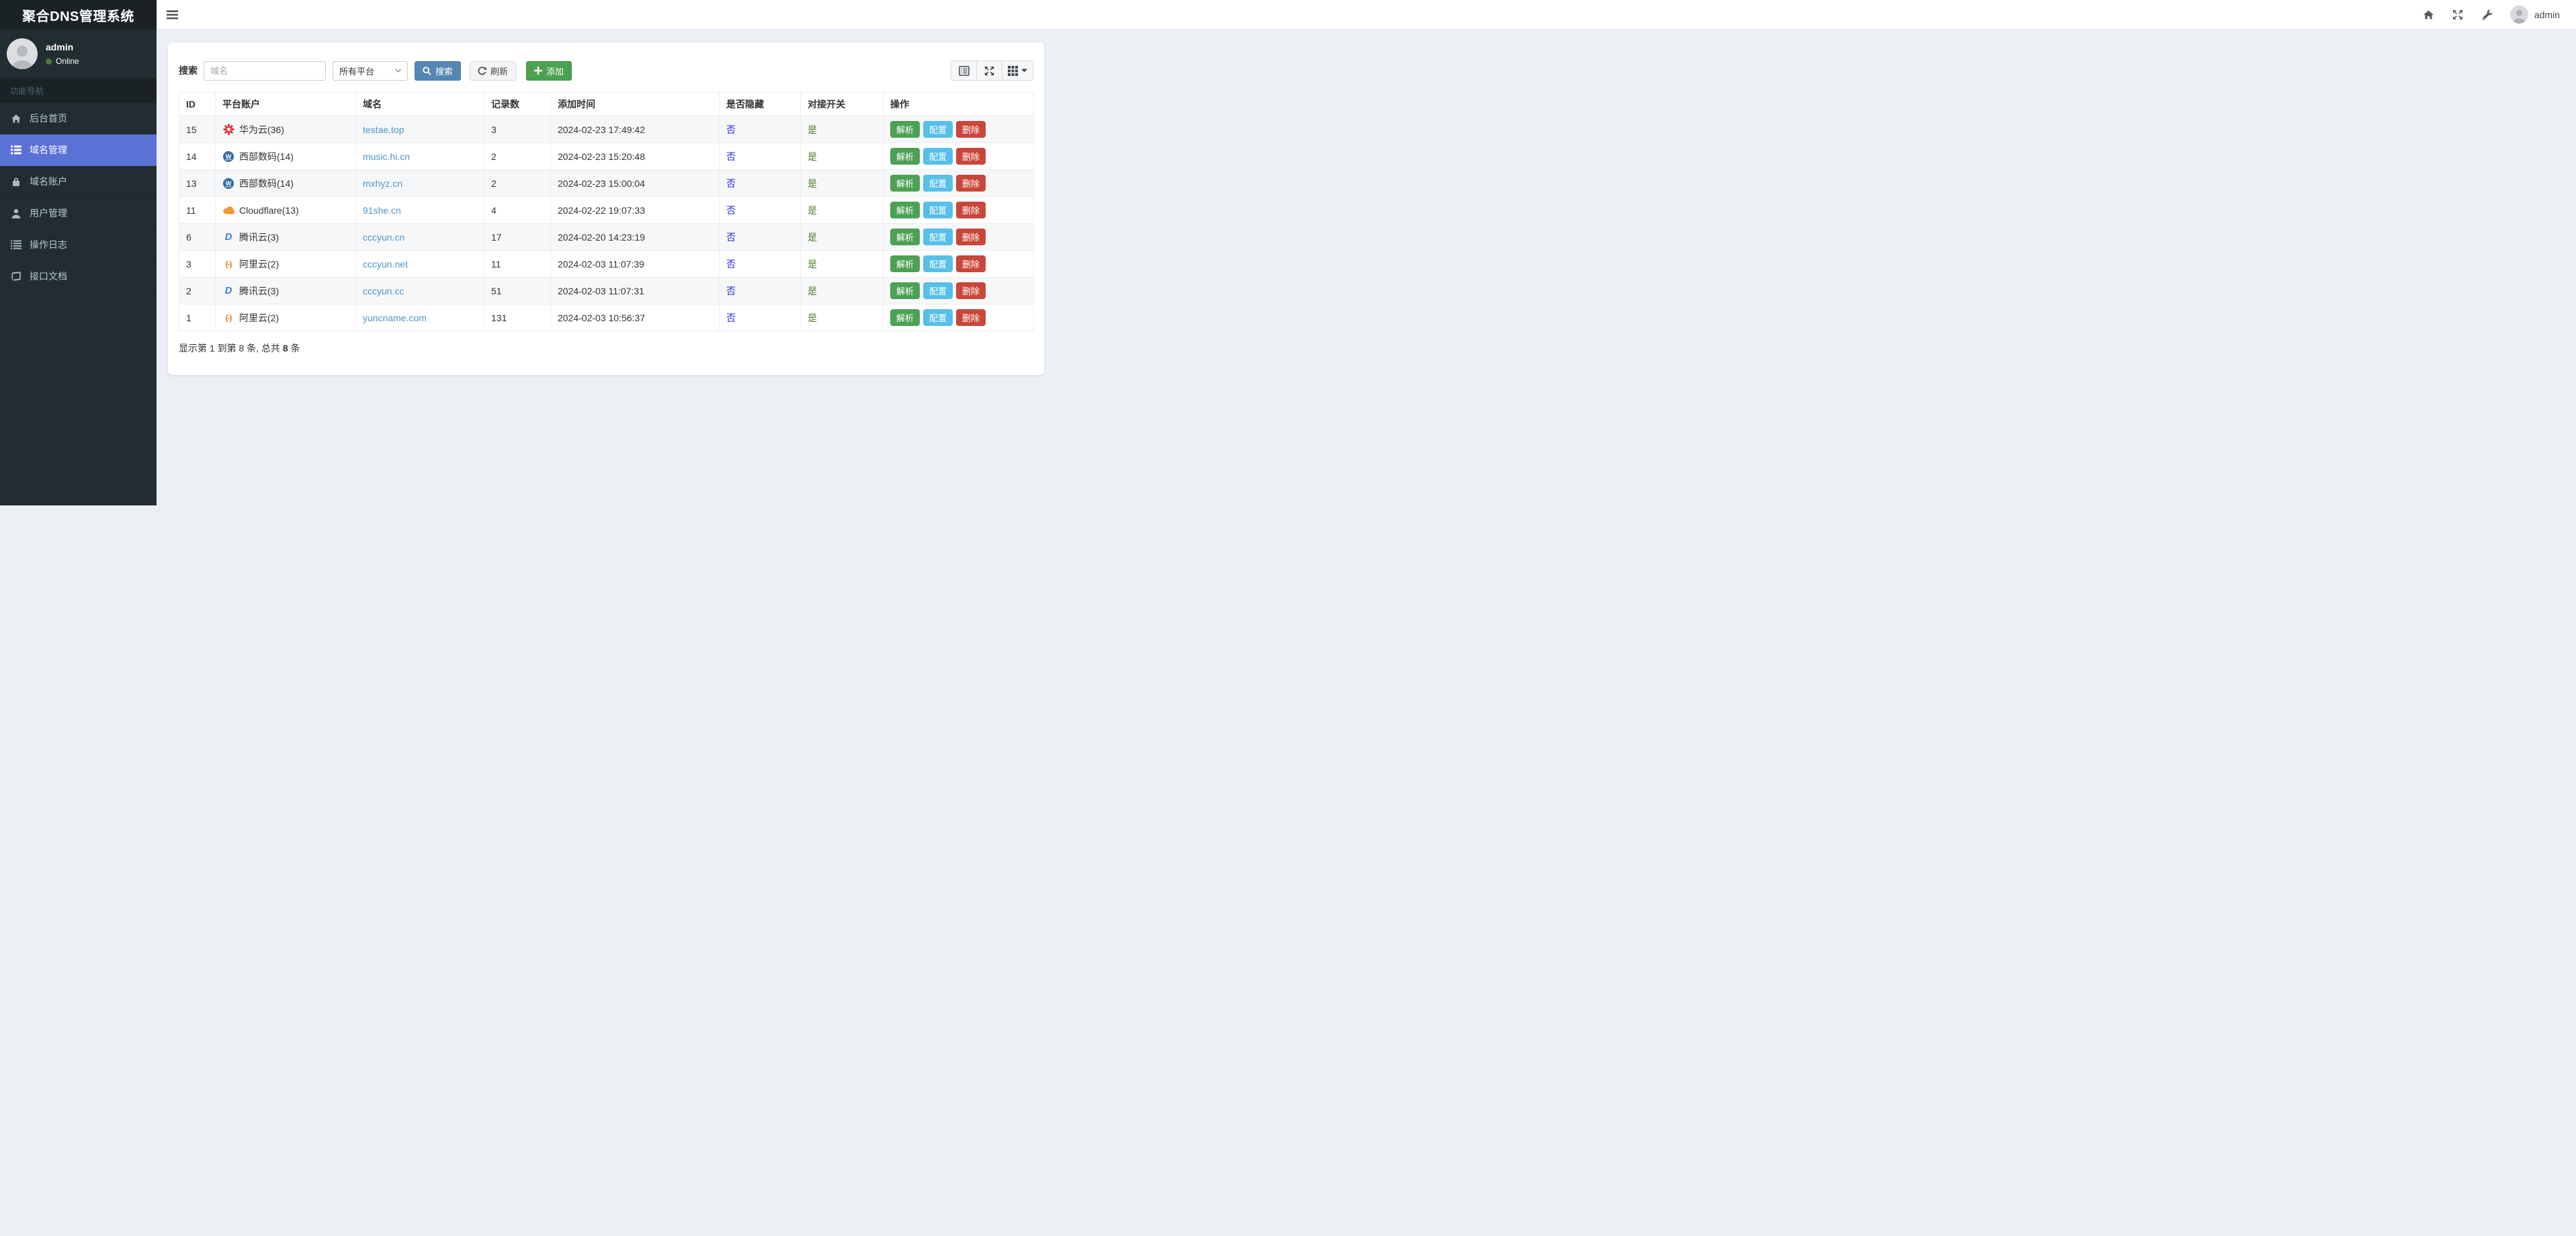 Image resolution: width=2576 pixels, height=1236 pixels. Describe the element at coordinates (78, 54) in the screenshot. I see `user-panel: admin Online` at that location.